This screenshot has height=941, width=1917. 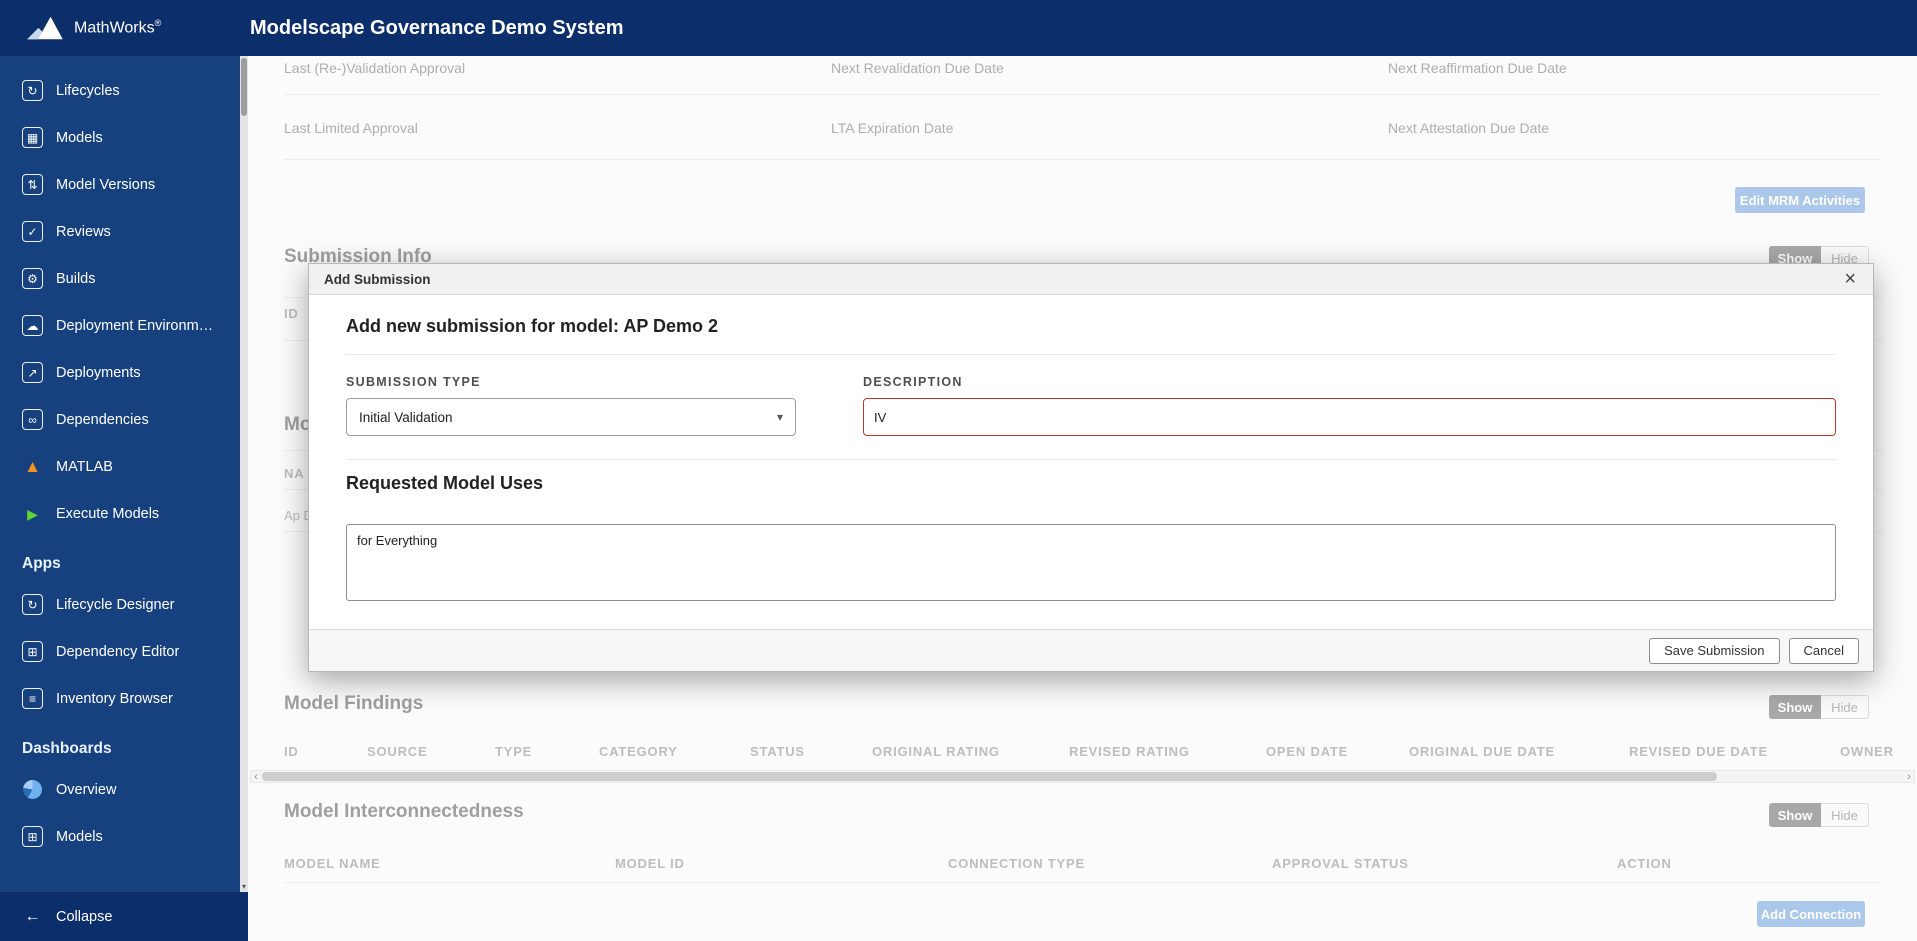 I want to click on builds-icon: ⚙, so click(x=32, y=278).